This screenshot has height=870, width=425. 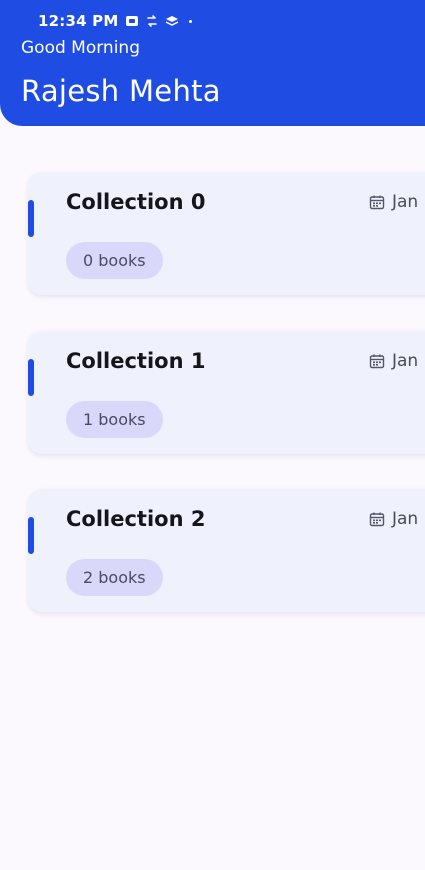 I want to click on collection-card-0: Collection 0 Jan 0 books, so click(x=226, y=233).